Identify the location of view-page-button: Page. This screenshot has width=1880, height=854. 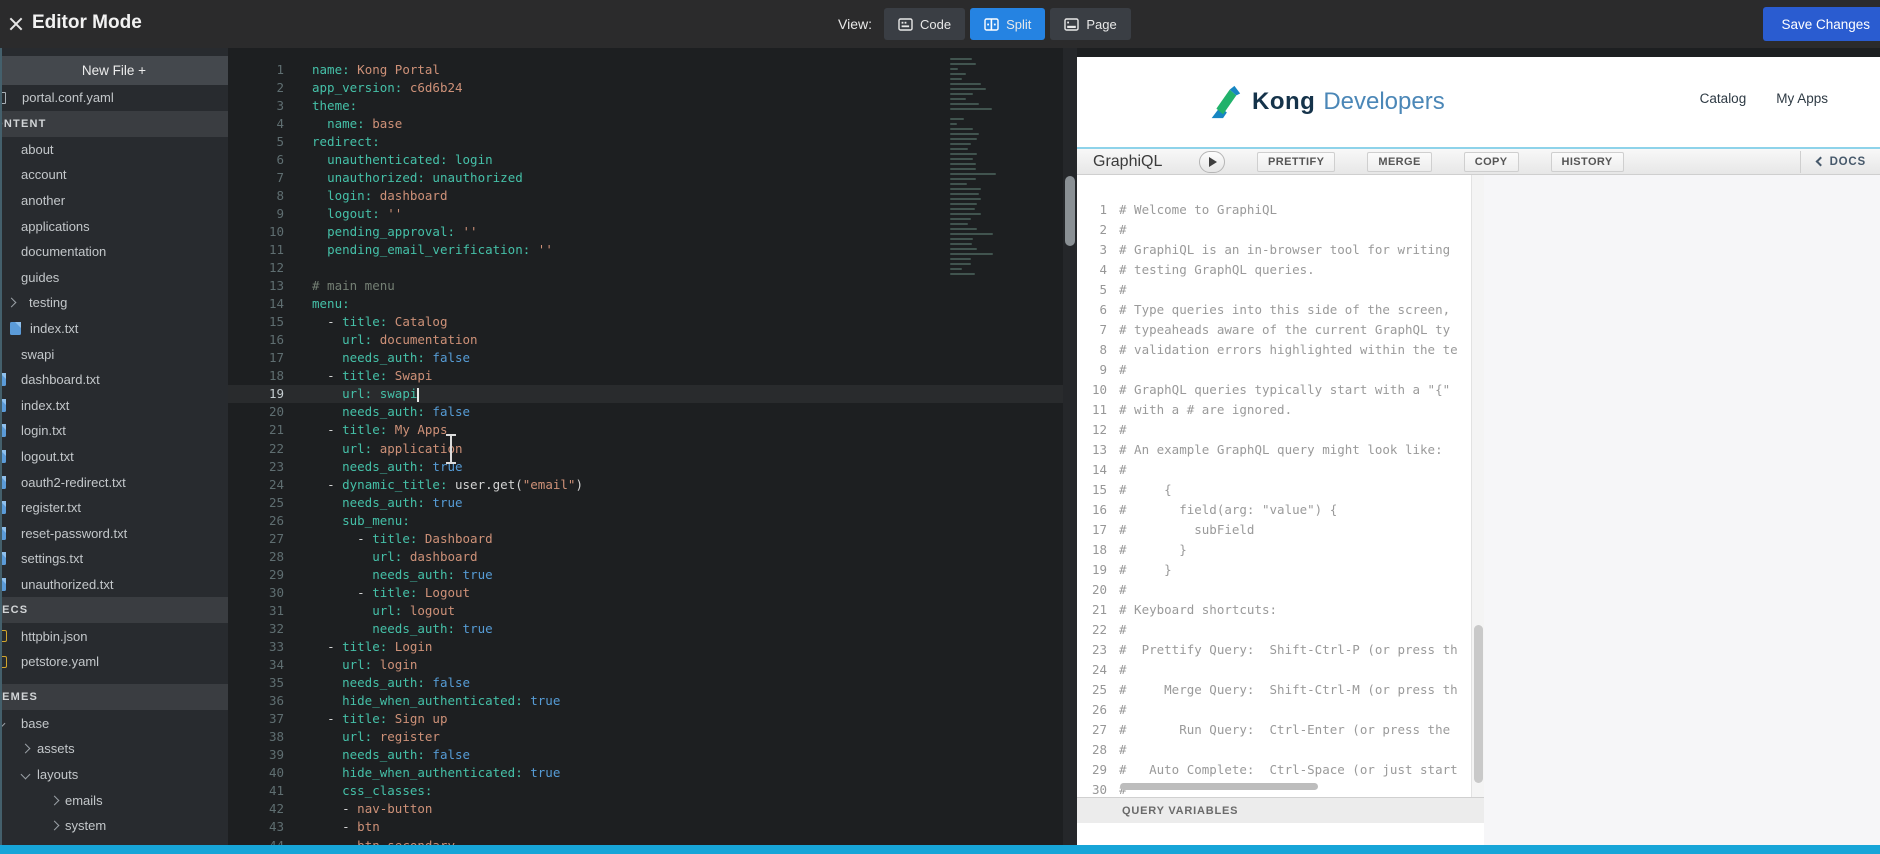
(1090, 24).